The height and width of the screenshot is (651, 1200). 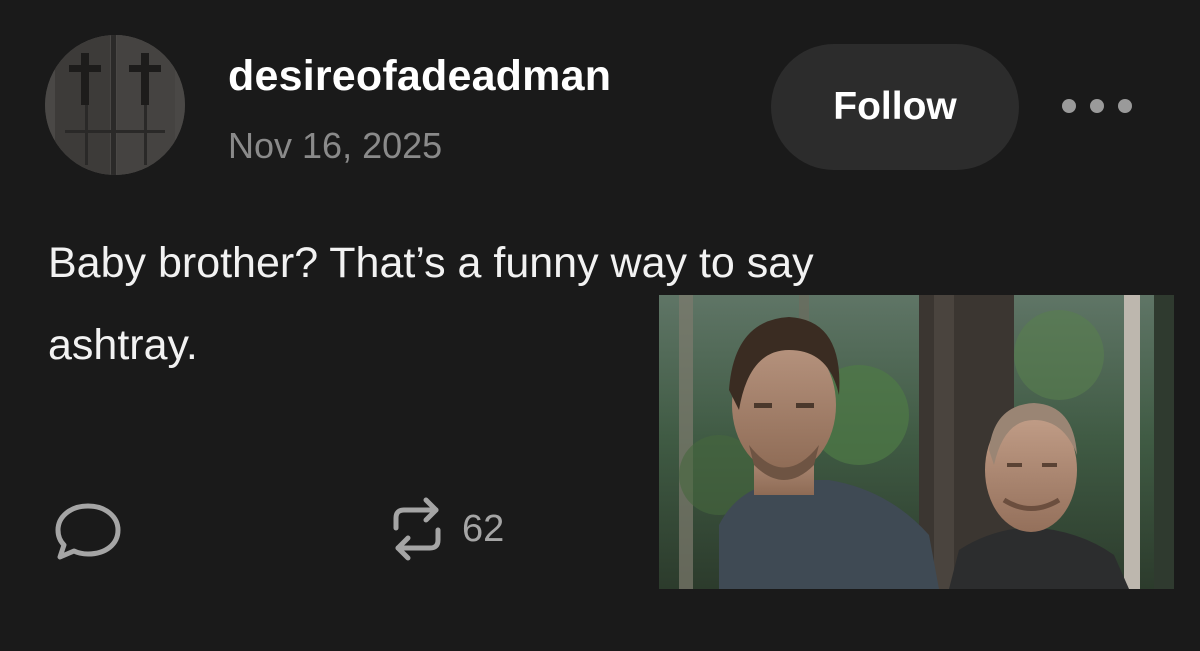 I want to click on reblog-arrows-icon, so click(x=417, y=529).